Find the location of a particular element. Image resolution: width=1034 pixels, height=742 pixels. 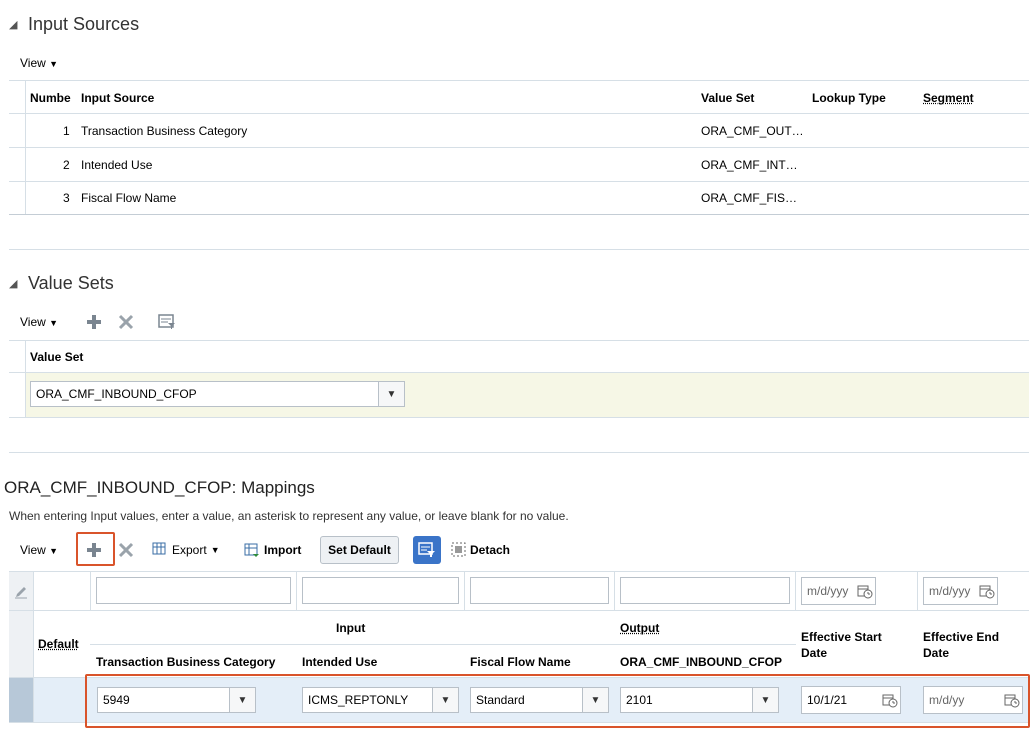

import-label: Import is located at coordinates (283, 549).